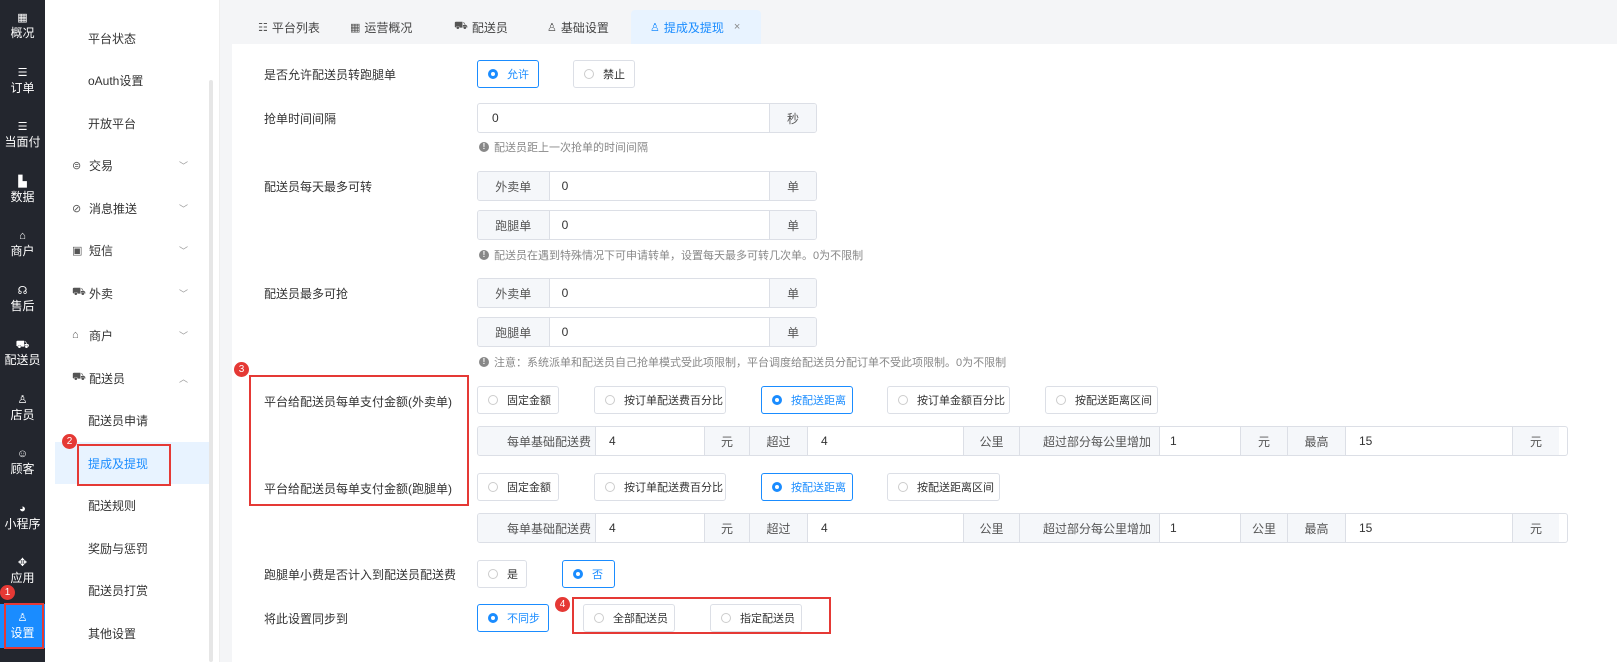 The image size is (1617, 662). I want to click on sidebar-item-other-settings: 其他设置, so click(127, 633).